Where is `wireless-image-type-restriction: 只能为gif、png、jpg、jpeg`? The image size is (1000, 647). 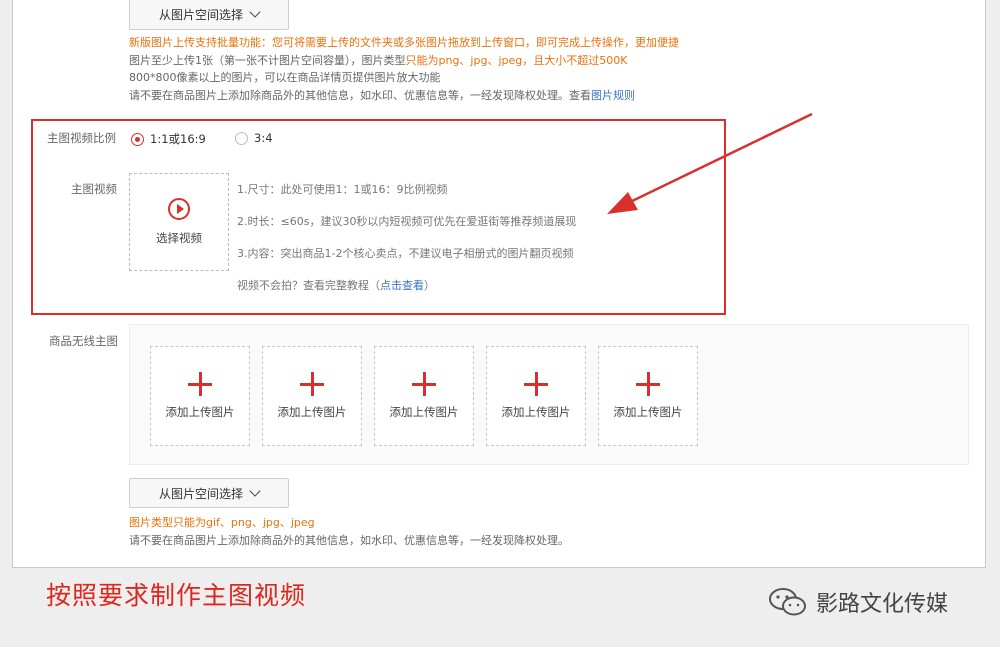
wireless-image-type-restriction: 只能为gif、png、jpg、jpeg is located at coordinates (244, 522).